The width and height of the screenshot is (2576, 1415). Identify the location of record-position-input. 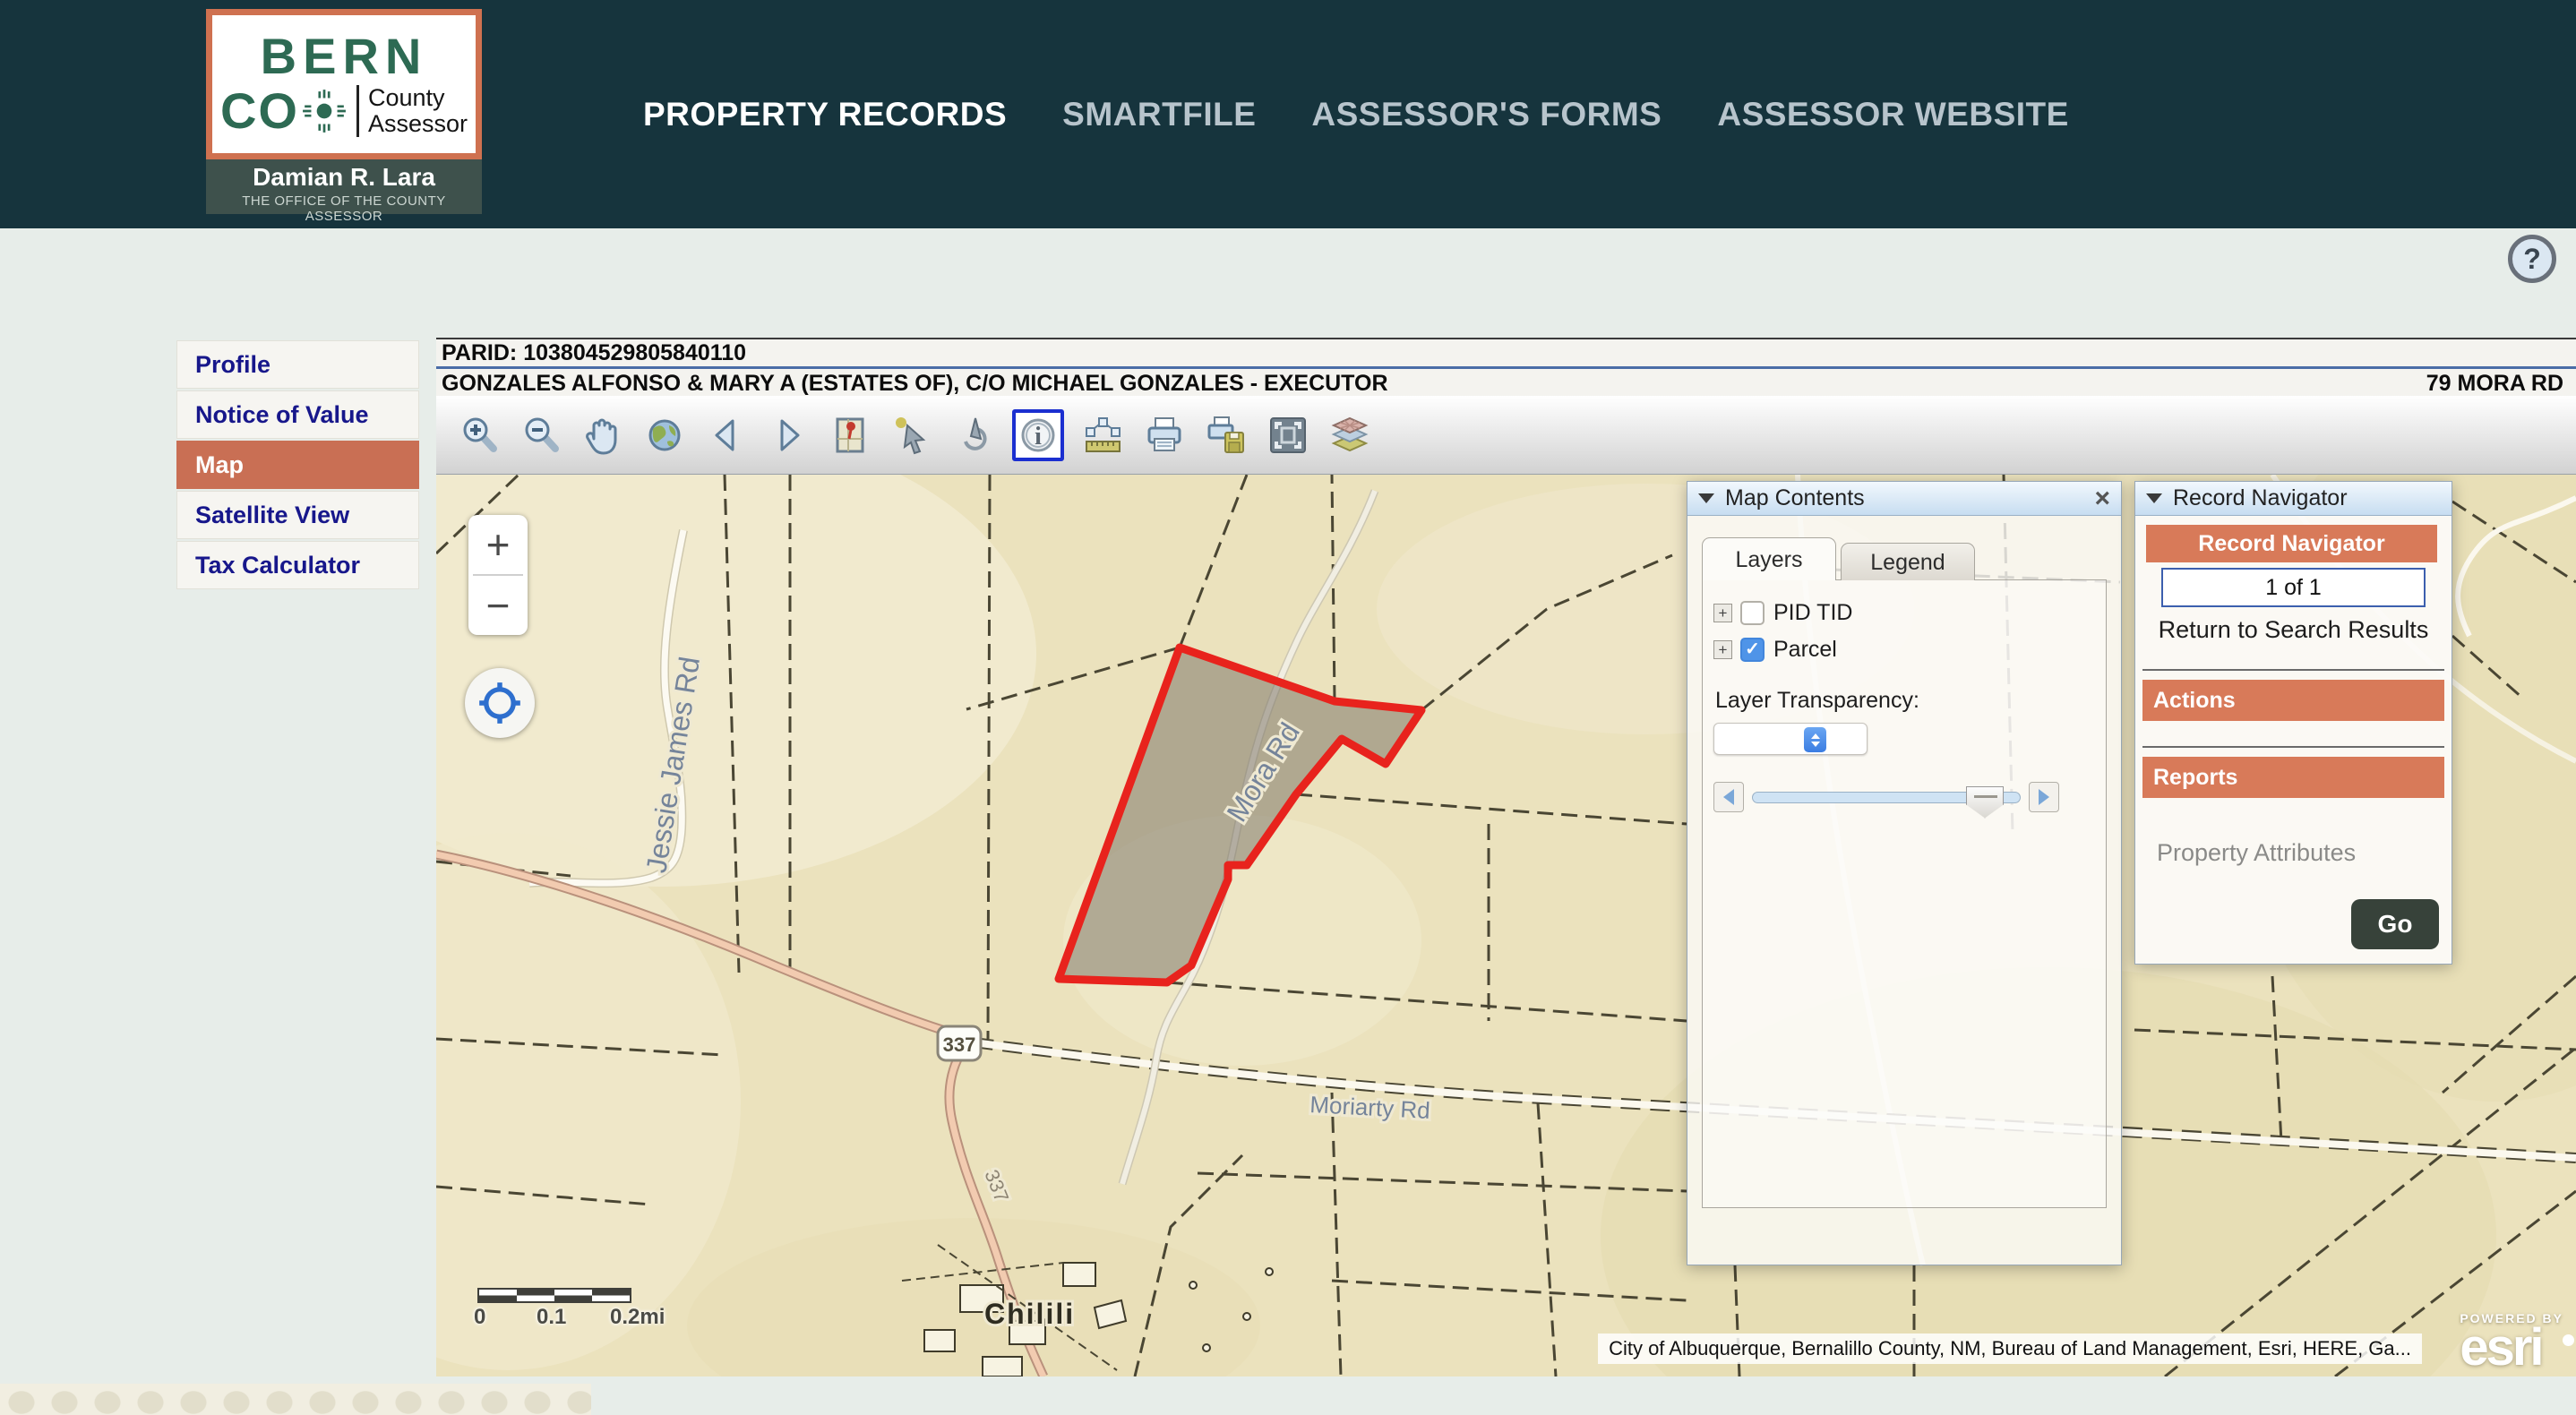
(2293, 587).